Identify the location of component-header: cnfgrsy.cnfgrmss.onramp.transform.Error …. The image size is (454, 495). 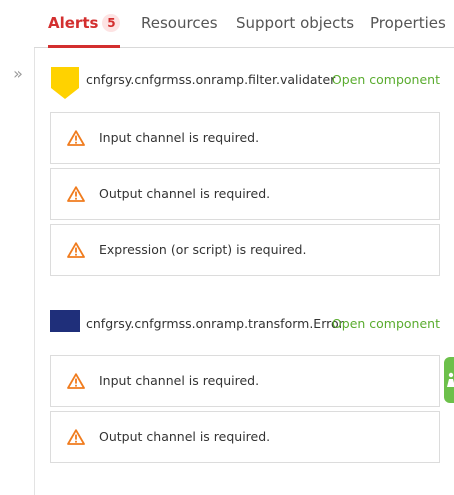
(247, 325).